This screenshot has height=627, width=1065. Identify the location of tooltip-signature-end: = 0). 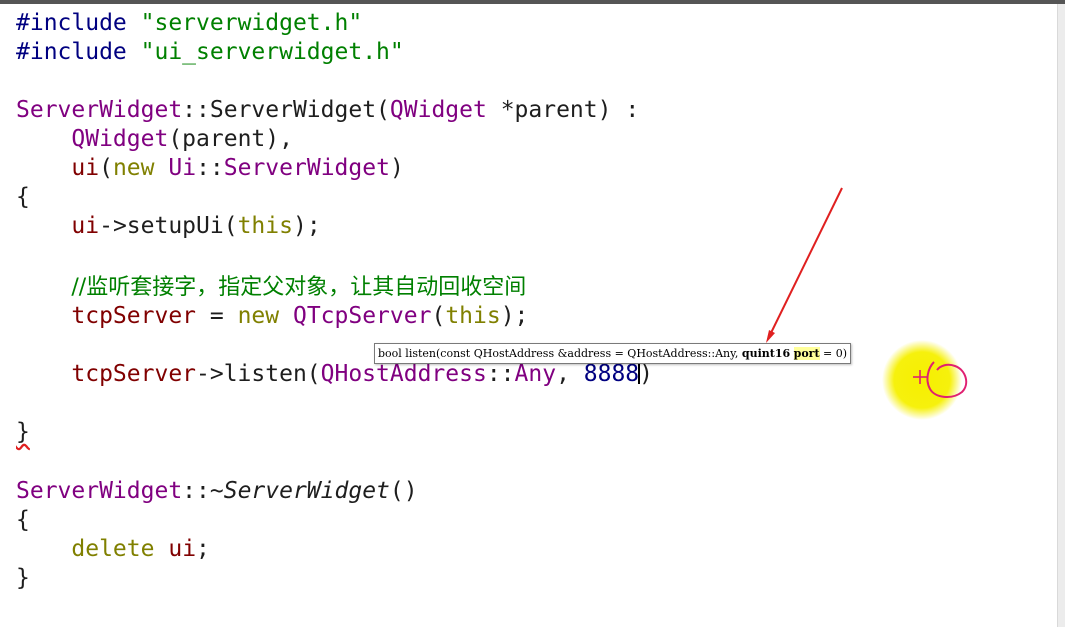
(833, 353).